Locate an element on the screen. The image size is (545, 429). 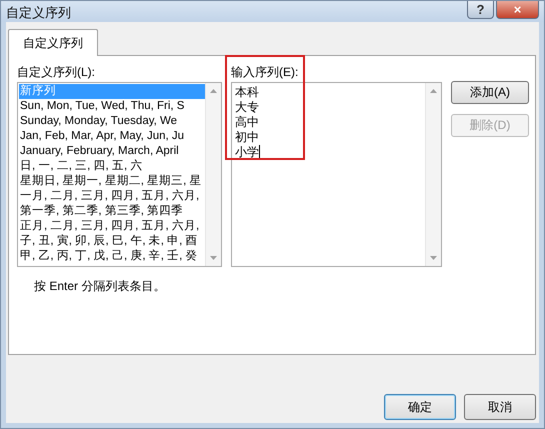
list-item: 日, 一, 二, 三, 四, 五, 六 is located at coordinates (112, 166).